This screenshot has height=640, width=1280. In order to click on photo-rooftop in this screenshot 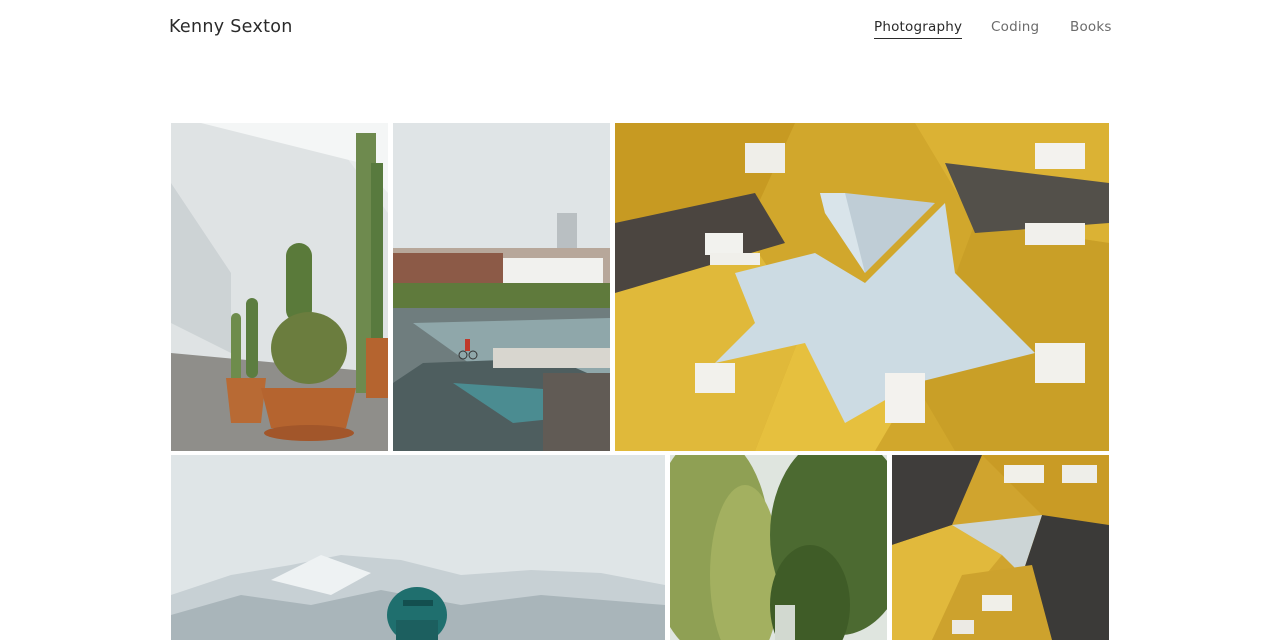, I will do `click(501, 287)`.